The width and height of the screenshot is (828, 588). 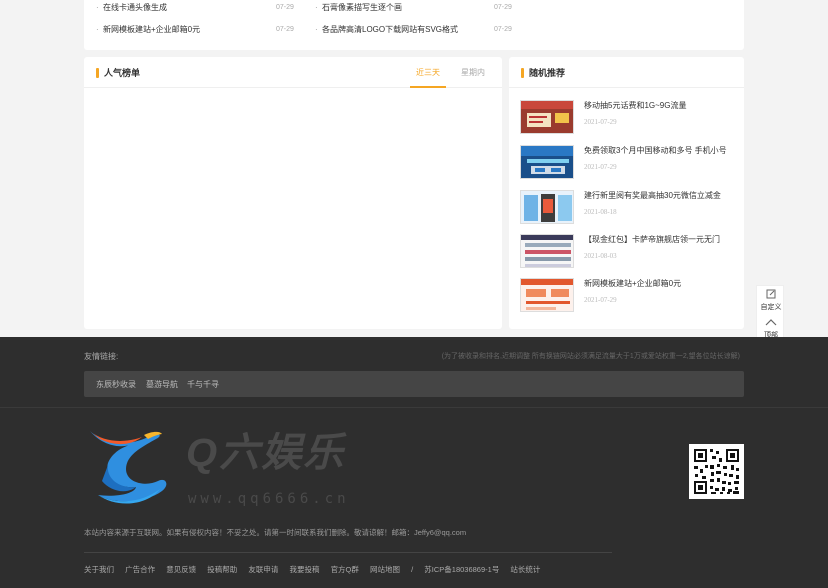 I want to click on news-title: 新网模板建站+企业邮箱0元, so click(x=151, y=29).